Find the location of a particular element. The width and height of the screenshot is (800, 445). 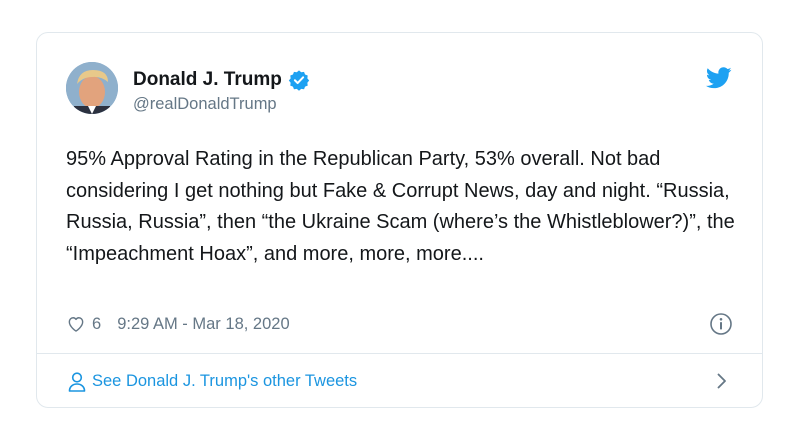

twitter-bird-icon is located at coordinates (718, 78).